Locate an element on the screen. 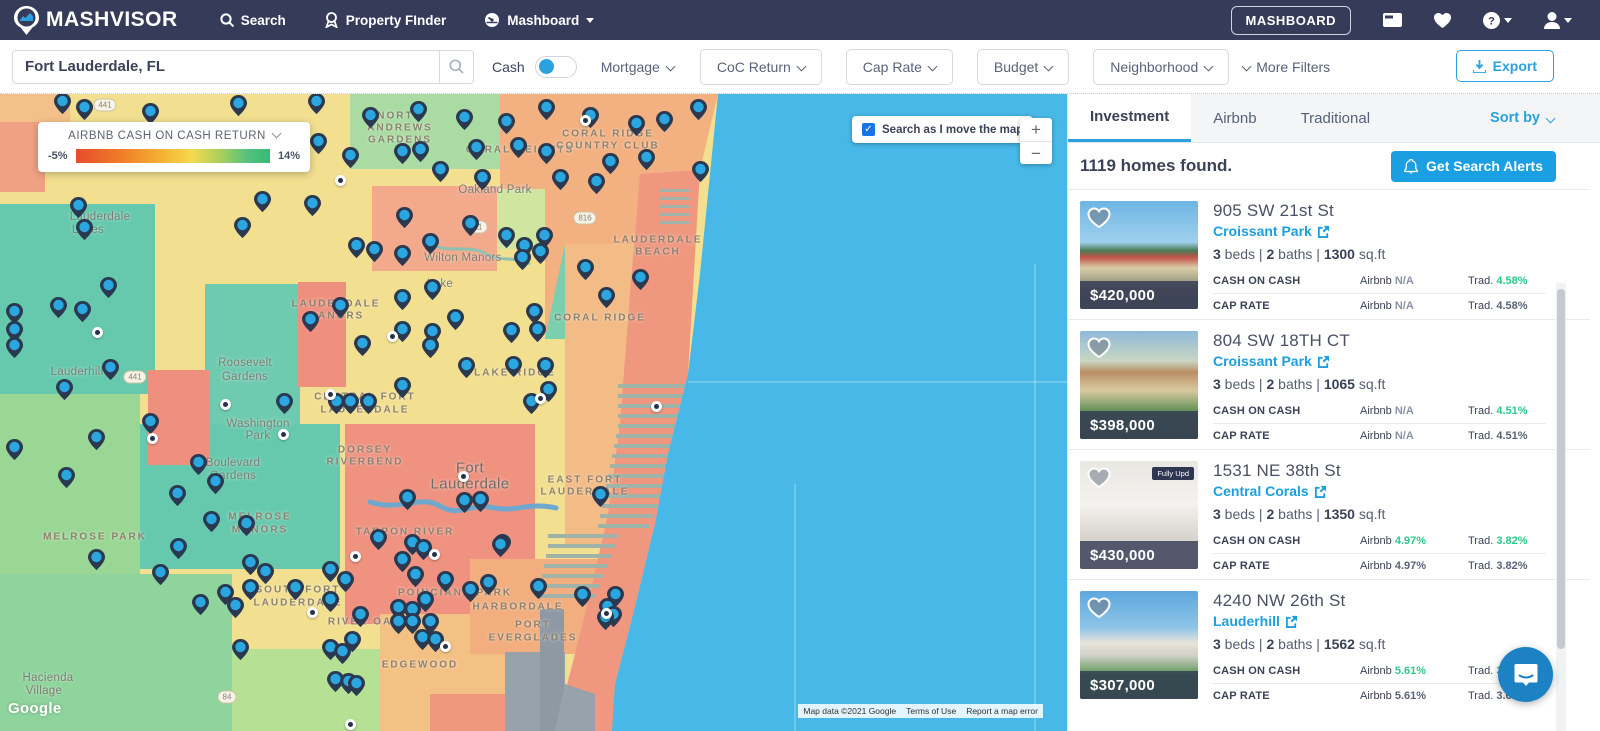 Image resolution: width=1600 pixels, height=731 pixels. mashvisor-logo: MASHVISOR is located at coordinates (96, 20).